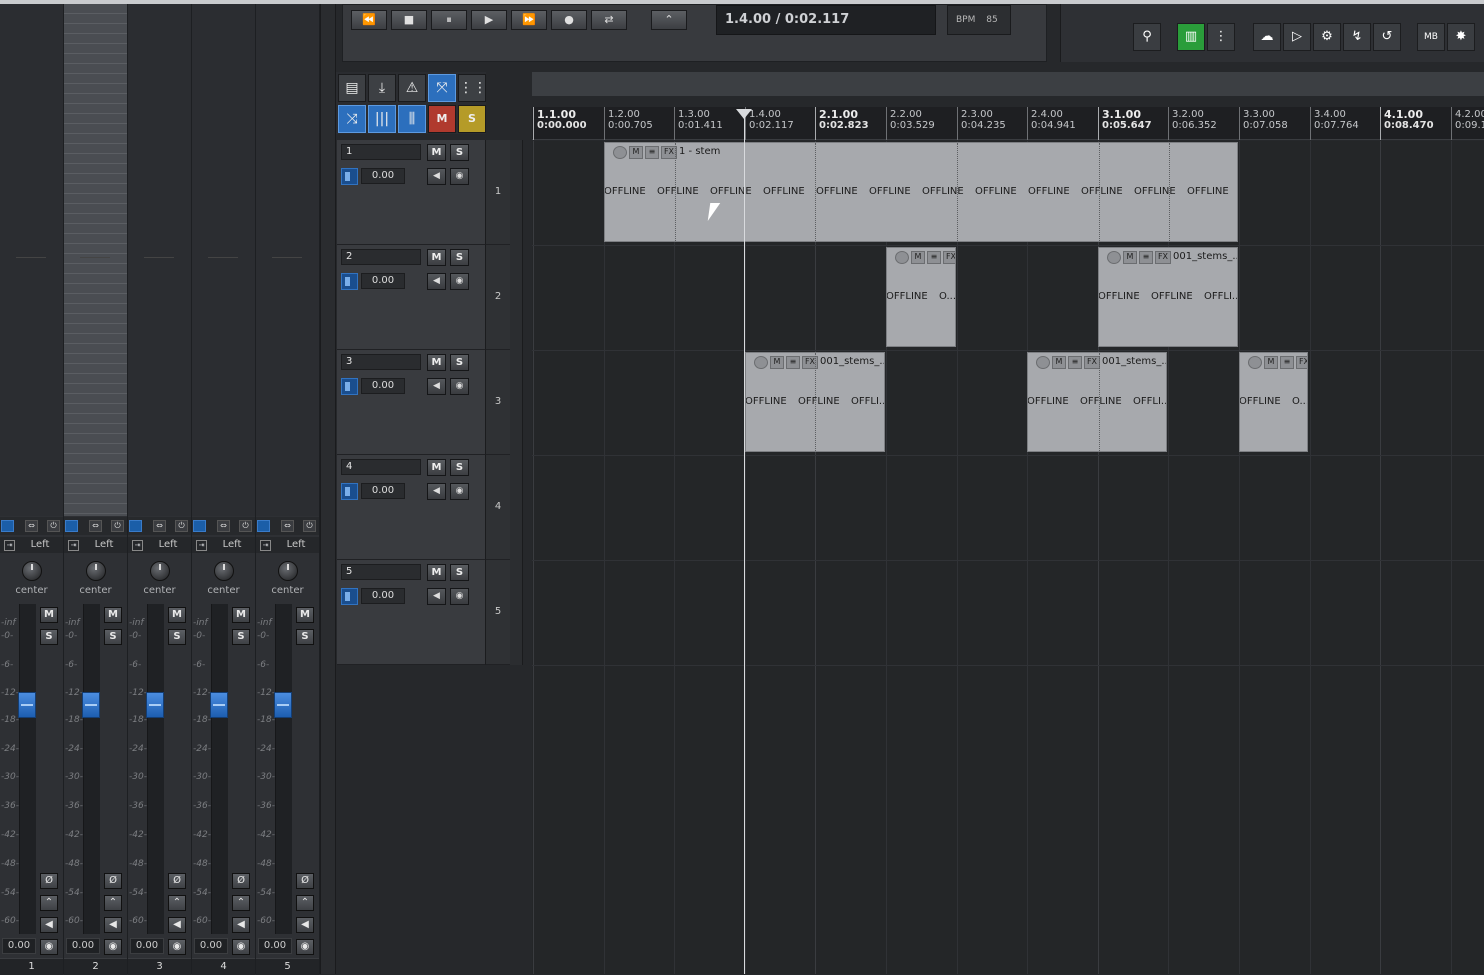 The image size is (1484, 975). What do you see at coordinates (442, 119) in the screenshot?
I see `clear-mute-icon: M` at bounding box center [442, 119].